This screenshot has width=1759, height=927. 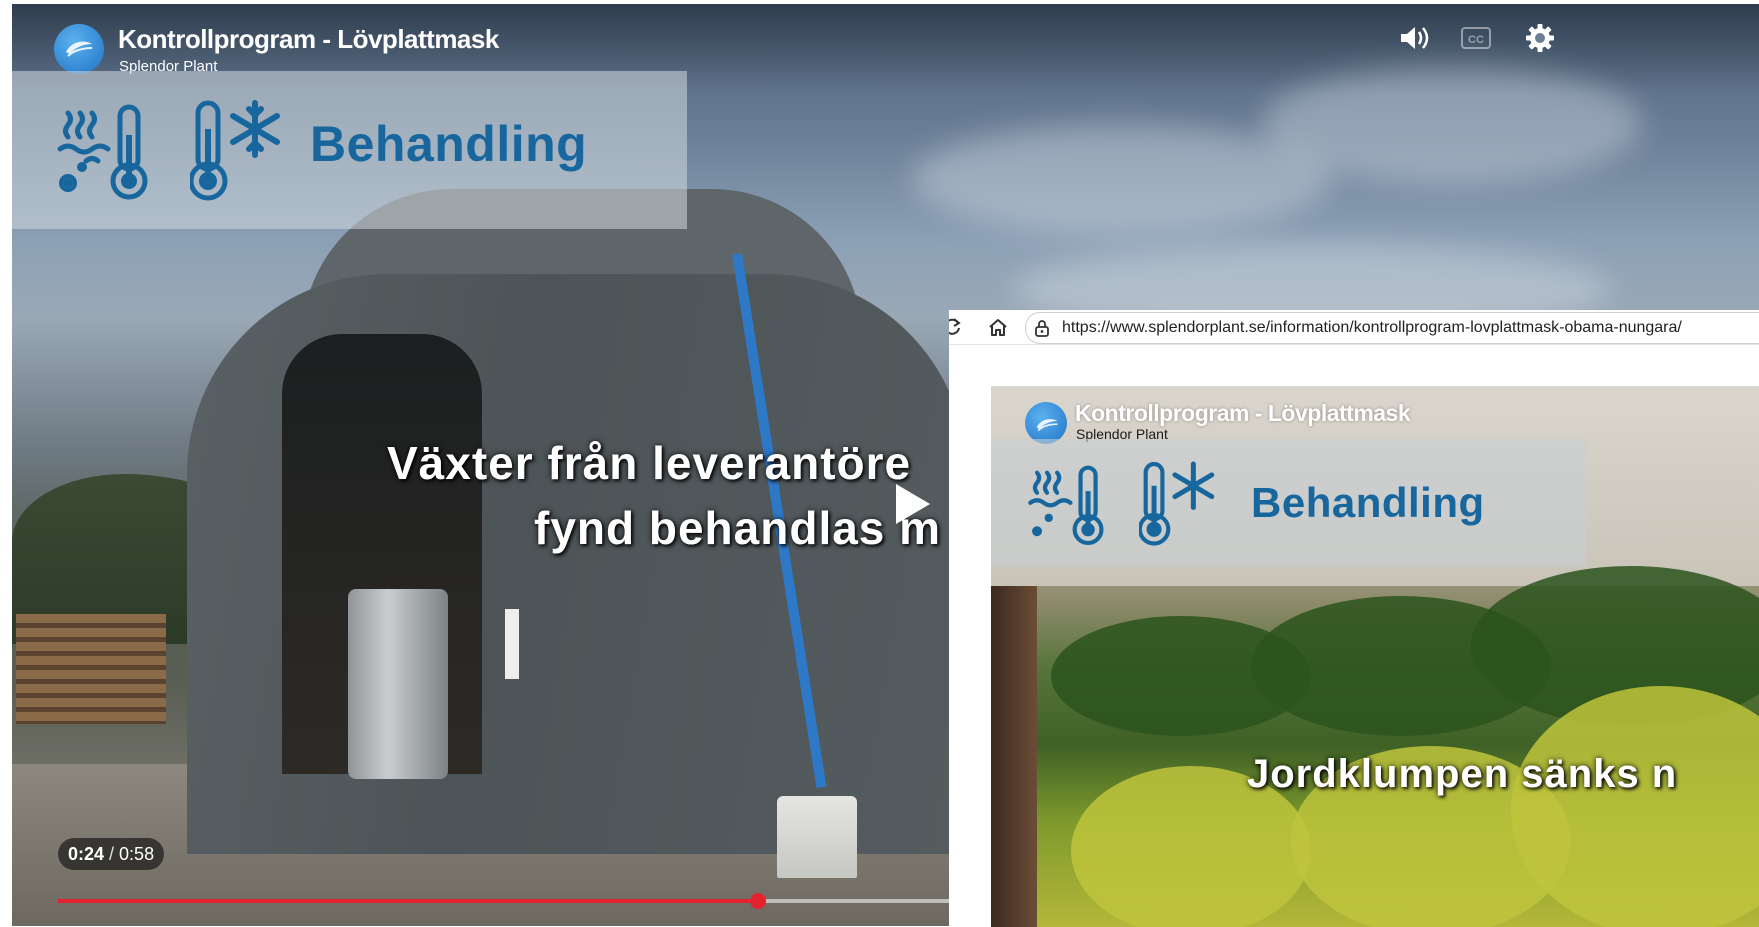 I want to click on treatment-banner: Behandling, so click(x=349, y=150).